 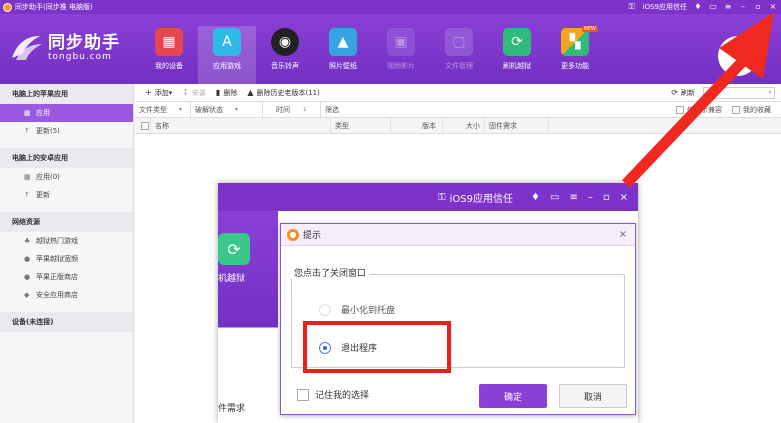 I want to click on search-input: ⌕, so click(x=739, y=92).